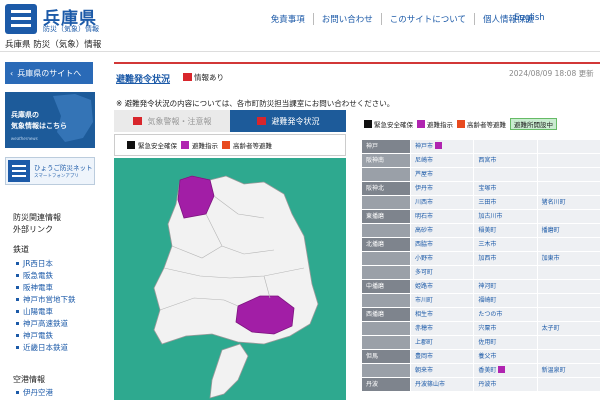 The width and height of the screenshot is (600, 404). Describe the element at coordinates (46, 288) in the screenshot. I see `rail-link: 阪神電車` at that location.